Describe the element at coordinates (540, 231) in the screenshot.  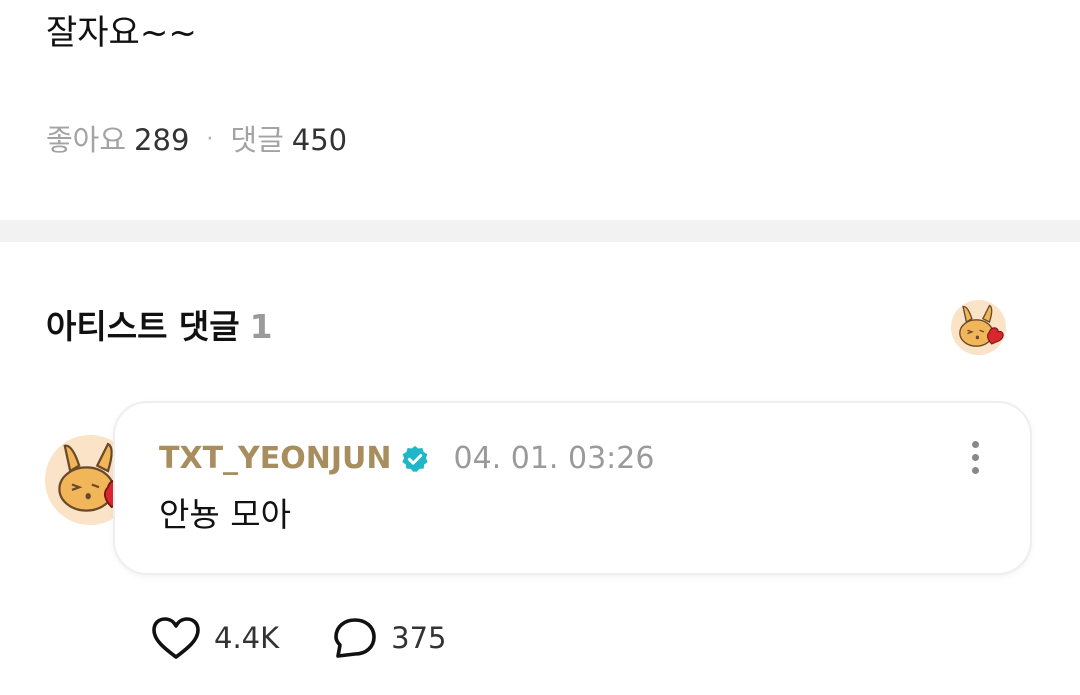
I see `section-divider` at that location.